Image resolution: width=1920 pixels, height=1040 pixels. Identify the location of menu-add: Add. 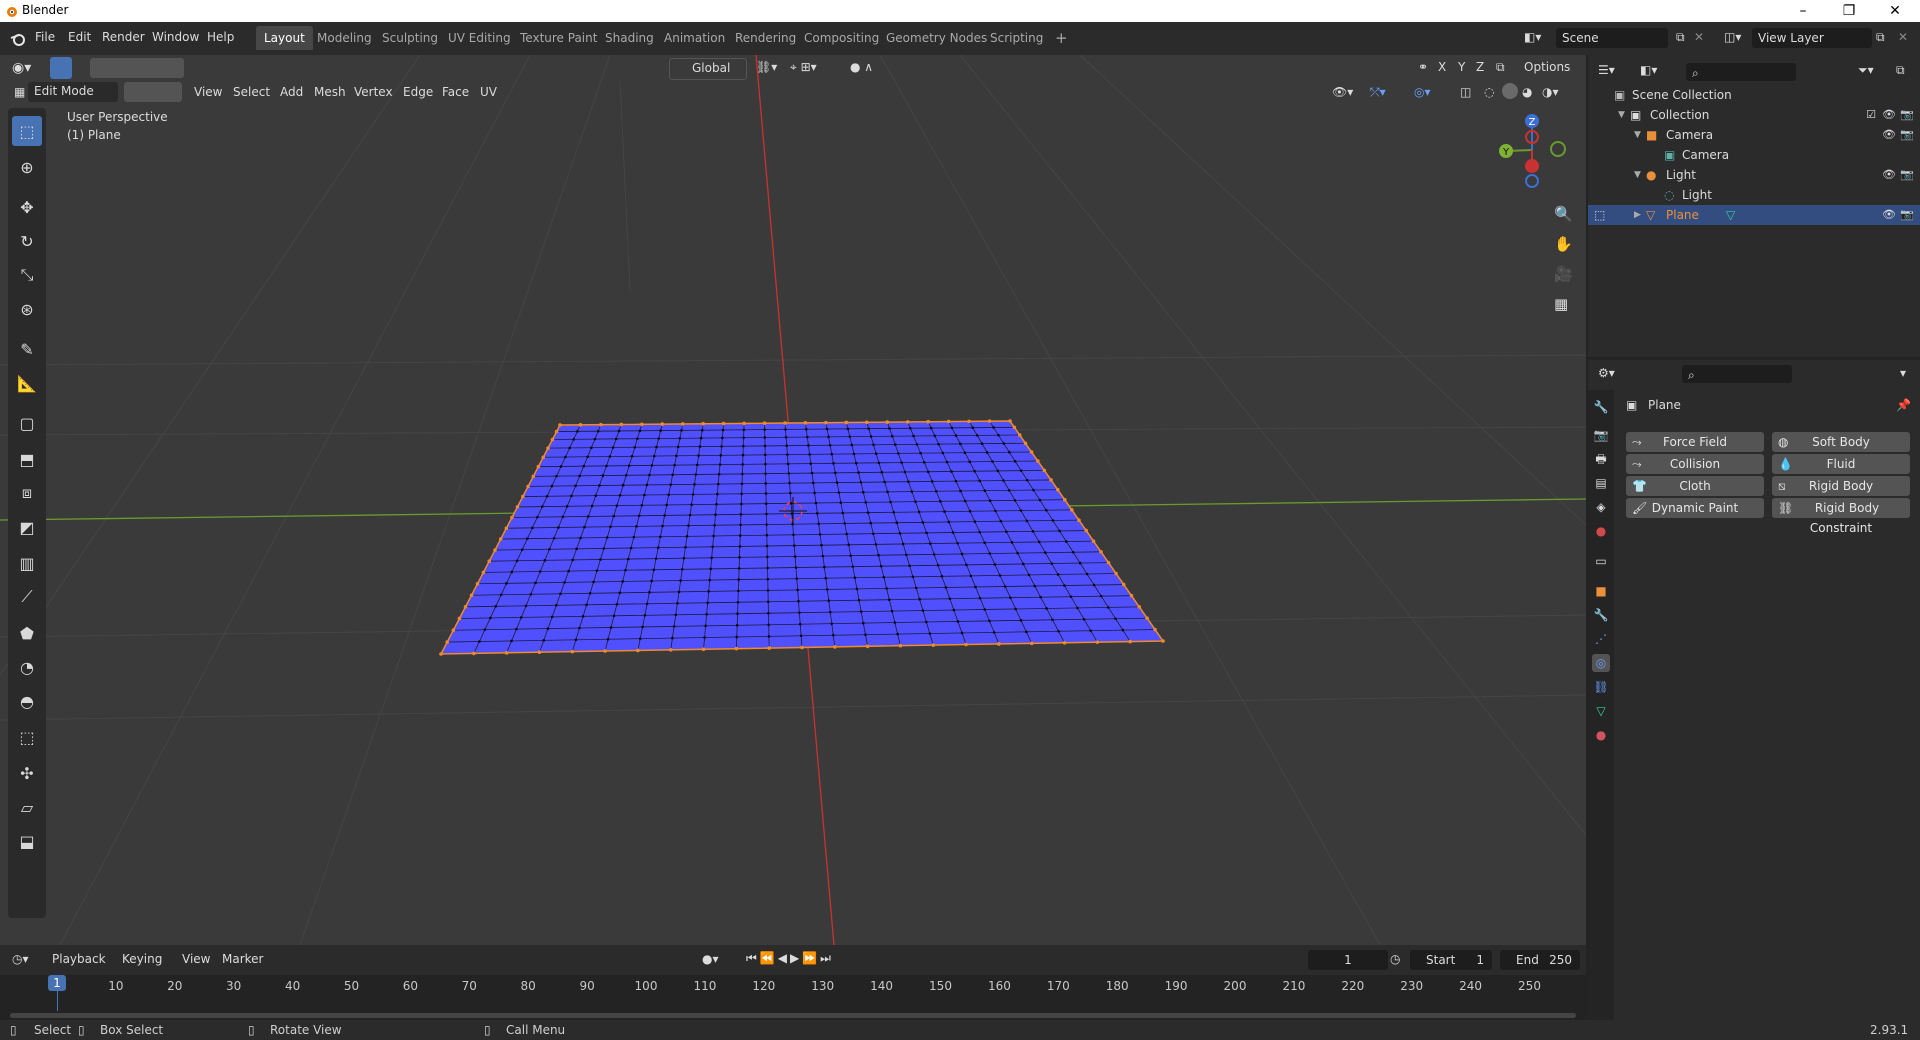
(291, 92).